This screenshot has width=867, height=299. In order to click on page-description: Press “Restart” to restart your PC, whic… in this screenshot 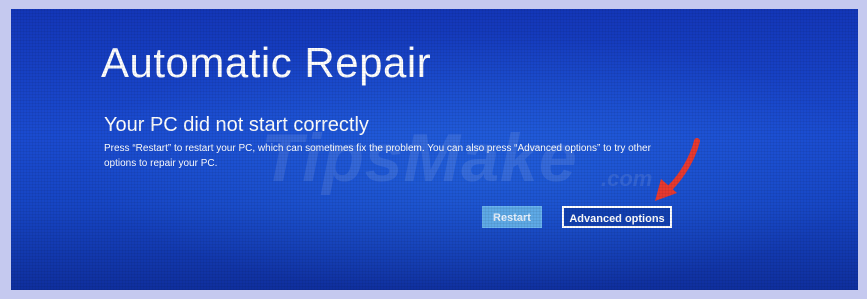, I will do `click(377, 156)`.